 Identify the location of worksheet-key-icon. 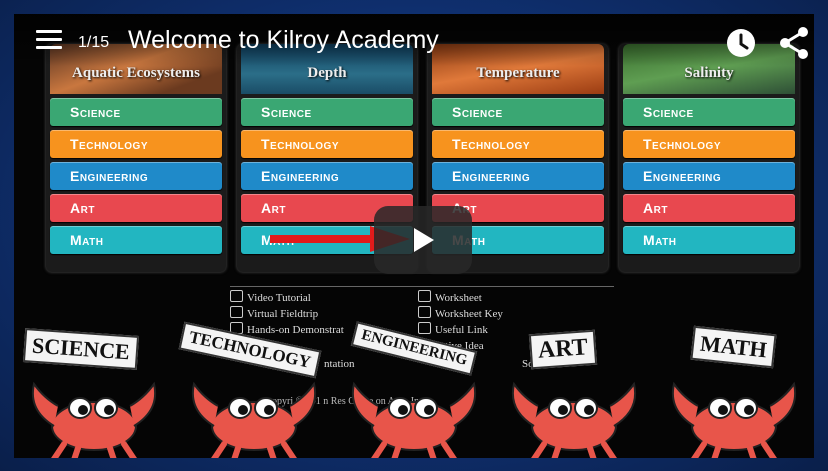
(424, 312).